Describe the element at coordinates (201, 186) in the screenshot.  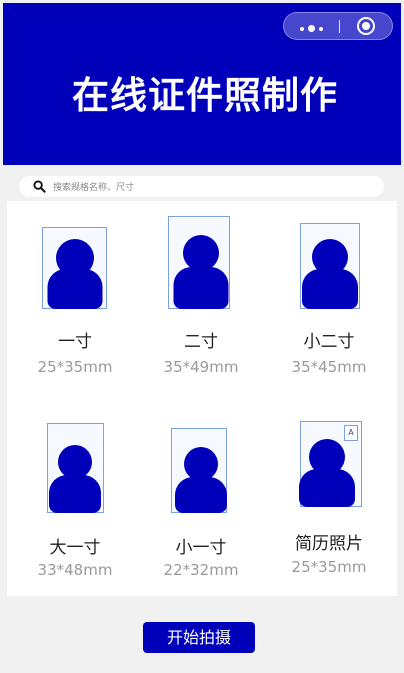
I see `search-bar: 搜索规格名称、尺寸` at that location.